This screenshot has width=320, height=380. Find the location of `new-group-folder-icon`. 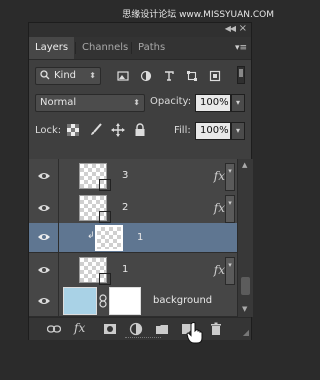

new-group-folder-icon is located at coordinates (162, 329).